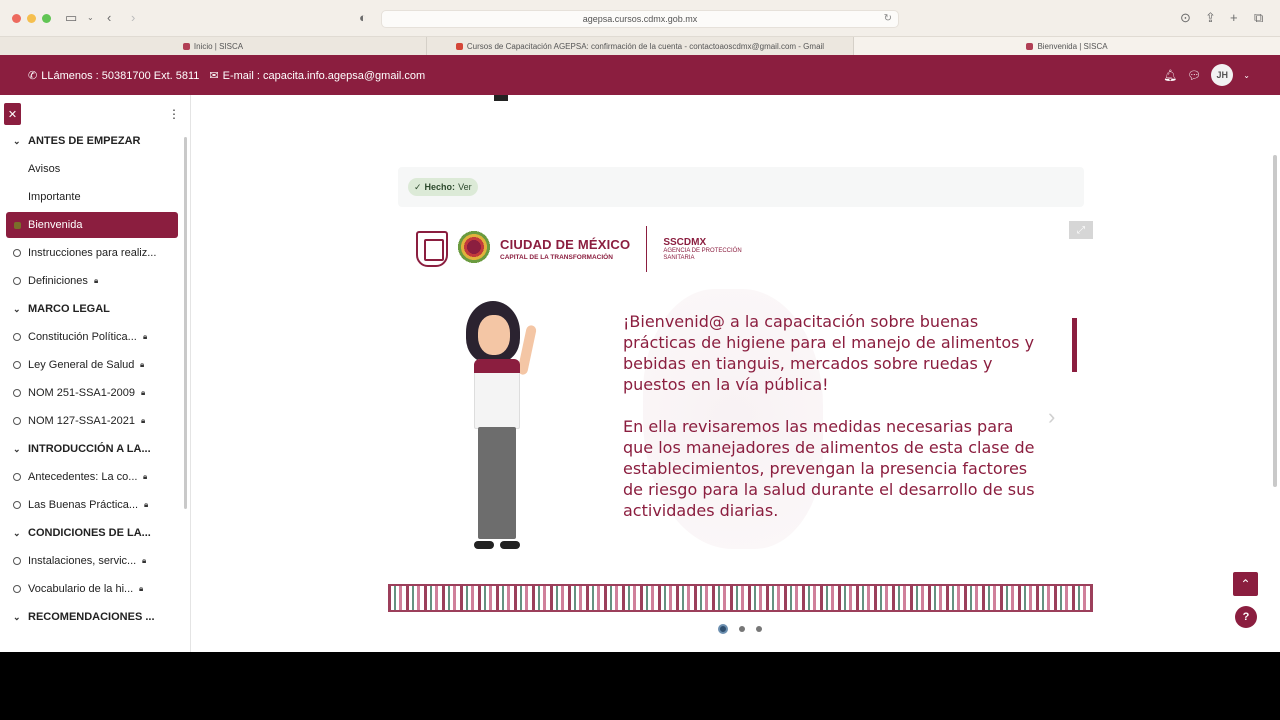 The width and height of the screenshot is (1280, 720). I want to click on phone-text: LLámenos : 50381700 Ext. 5811, so click(120, 75).